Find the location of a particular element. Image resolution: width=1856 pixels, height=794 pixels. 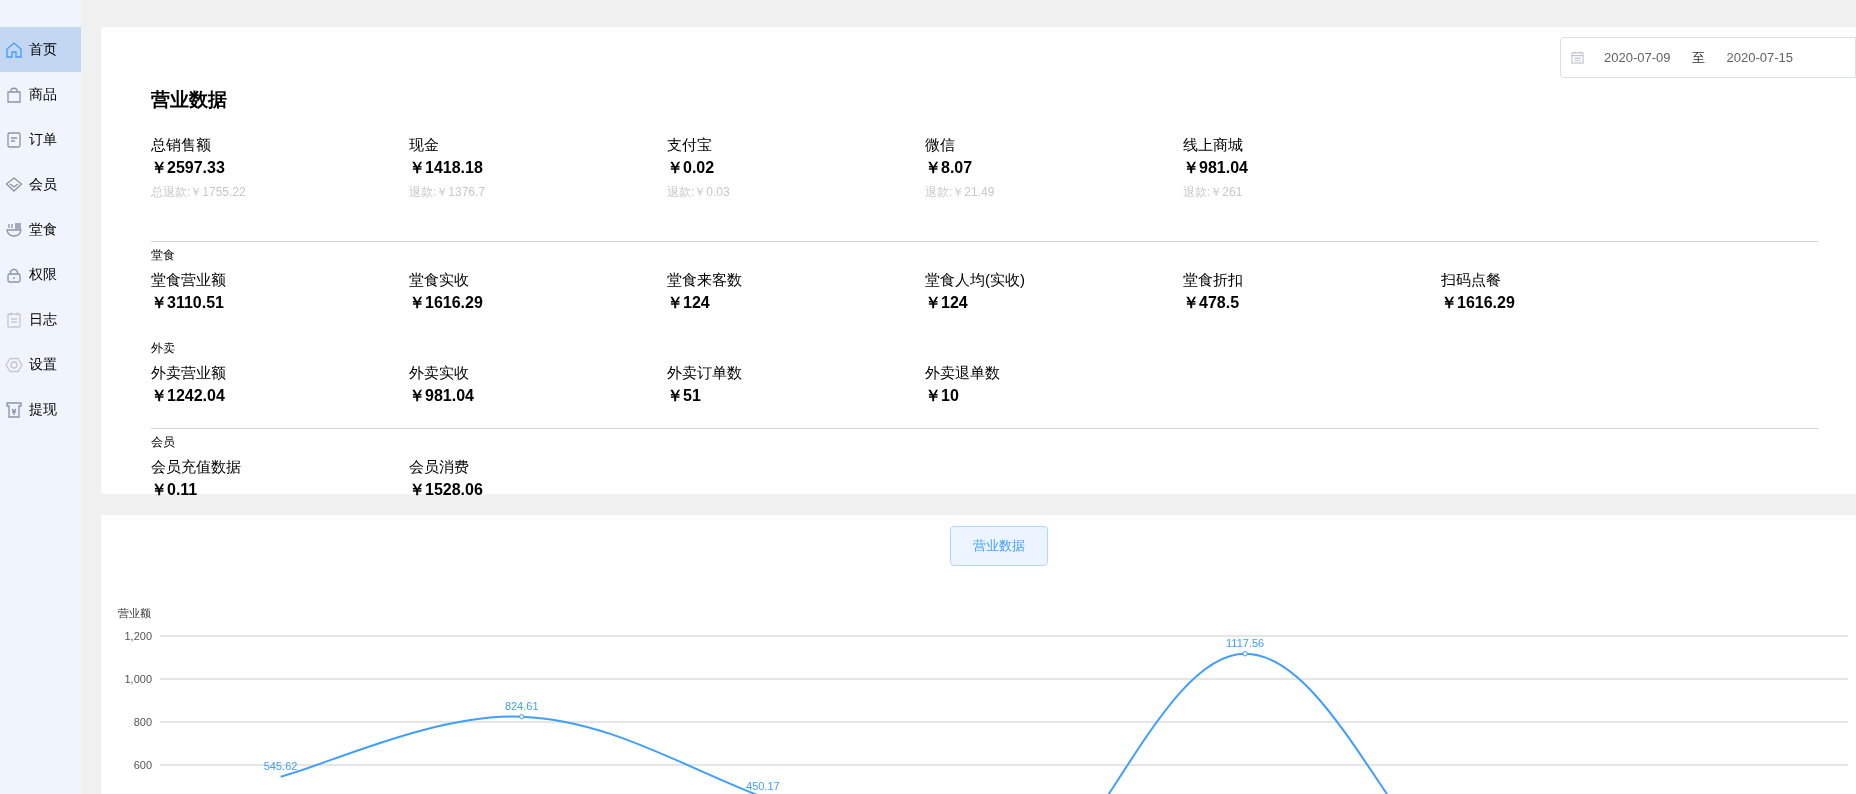

sidebar-item: 订单 is located at coordinates (40, 139).